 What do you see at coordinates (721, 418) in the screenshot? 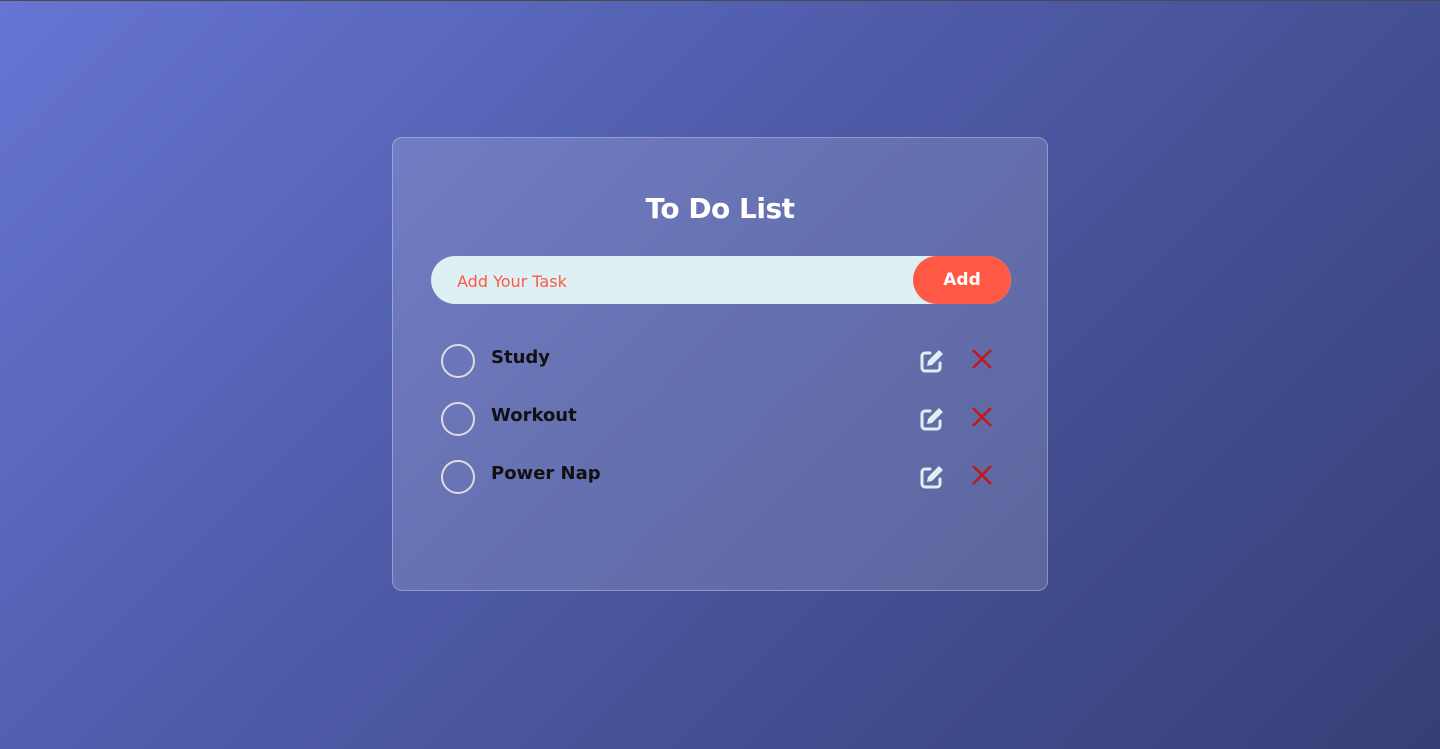
I see `list-item: Workout` at bounding box center [721, 418].